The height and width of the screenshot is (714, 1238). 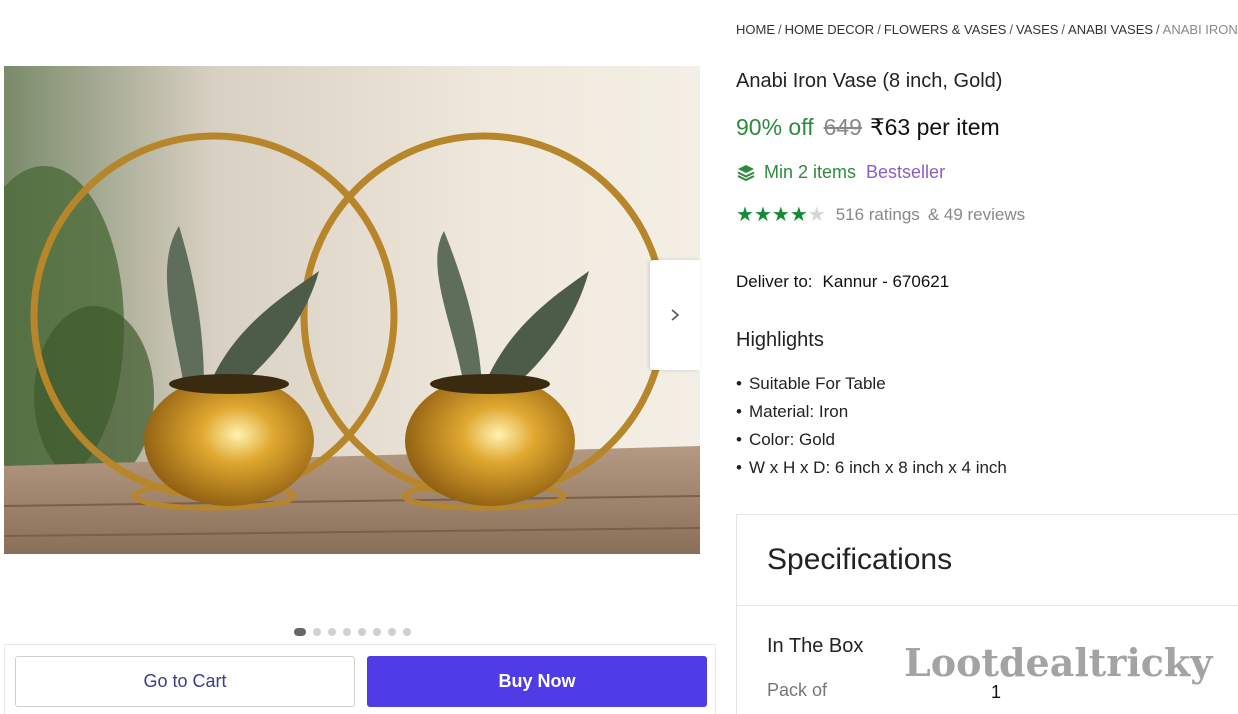 What do you see at coordinates (830, 29) in the screenshot?
I see `breadcrumb-item: HOME DECOR` at bounding box center [830, 29].